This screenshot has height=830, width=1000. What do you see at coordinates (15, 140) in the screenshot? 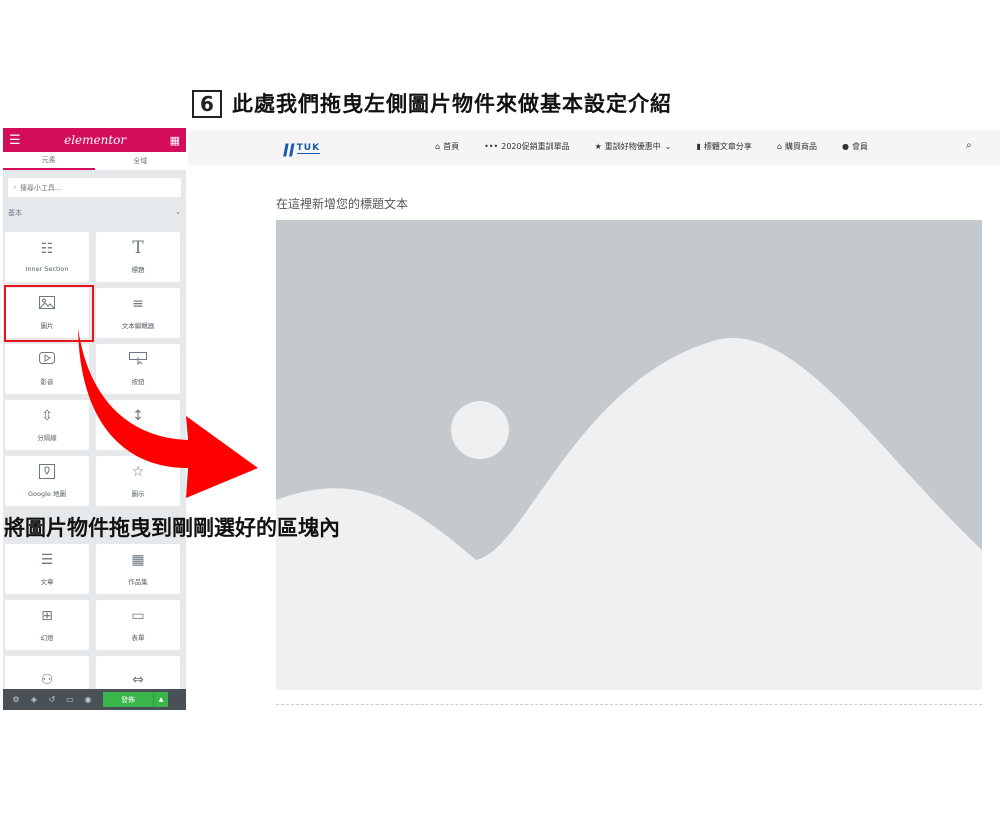
I see `hamburger-menu-icon: ☰` at bounding box center [15, 140].